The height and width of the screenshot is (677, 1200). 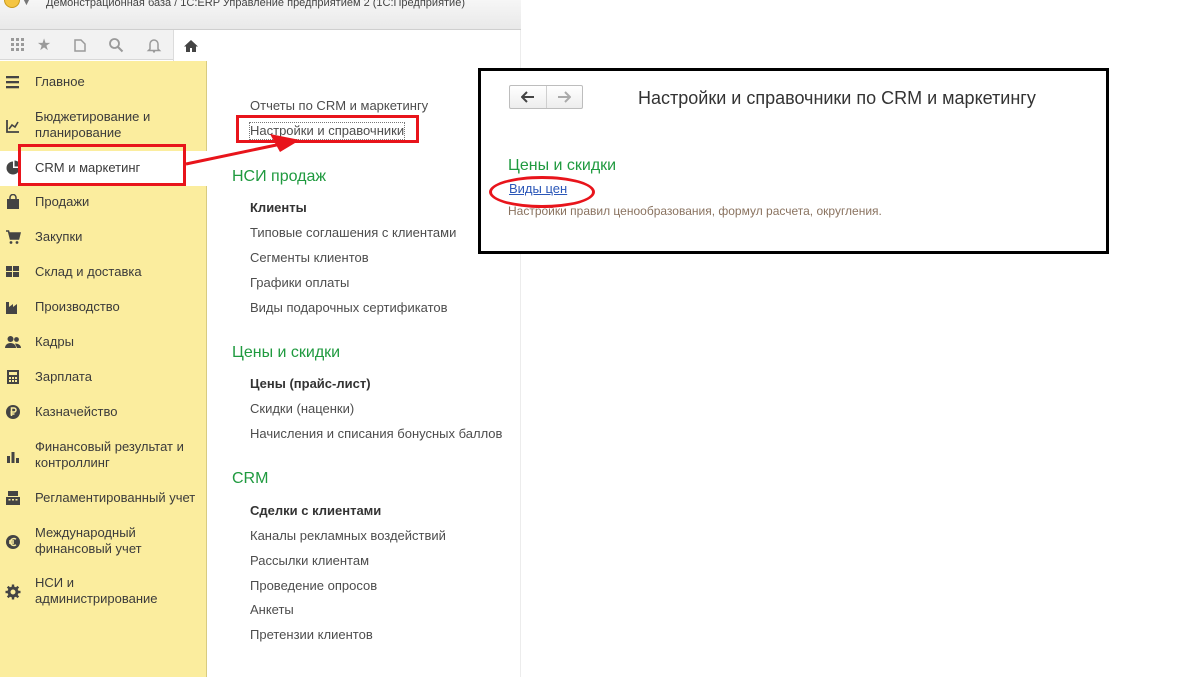 I want to click on annotation-price-types-highlight, so click(x=542, y=192).